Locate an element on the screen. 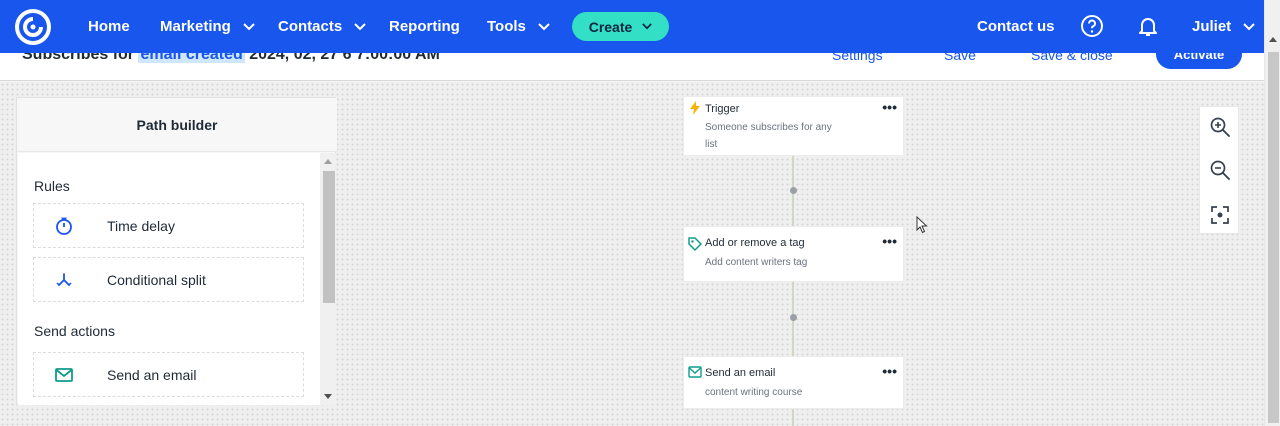 The width and height of the screenshot is (1280, 426). scroll-up-arrow is located at coordinates (328, 161).